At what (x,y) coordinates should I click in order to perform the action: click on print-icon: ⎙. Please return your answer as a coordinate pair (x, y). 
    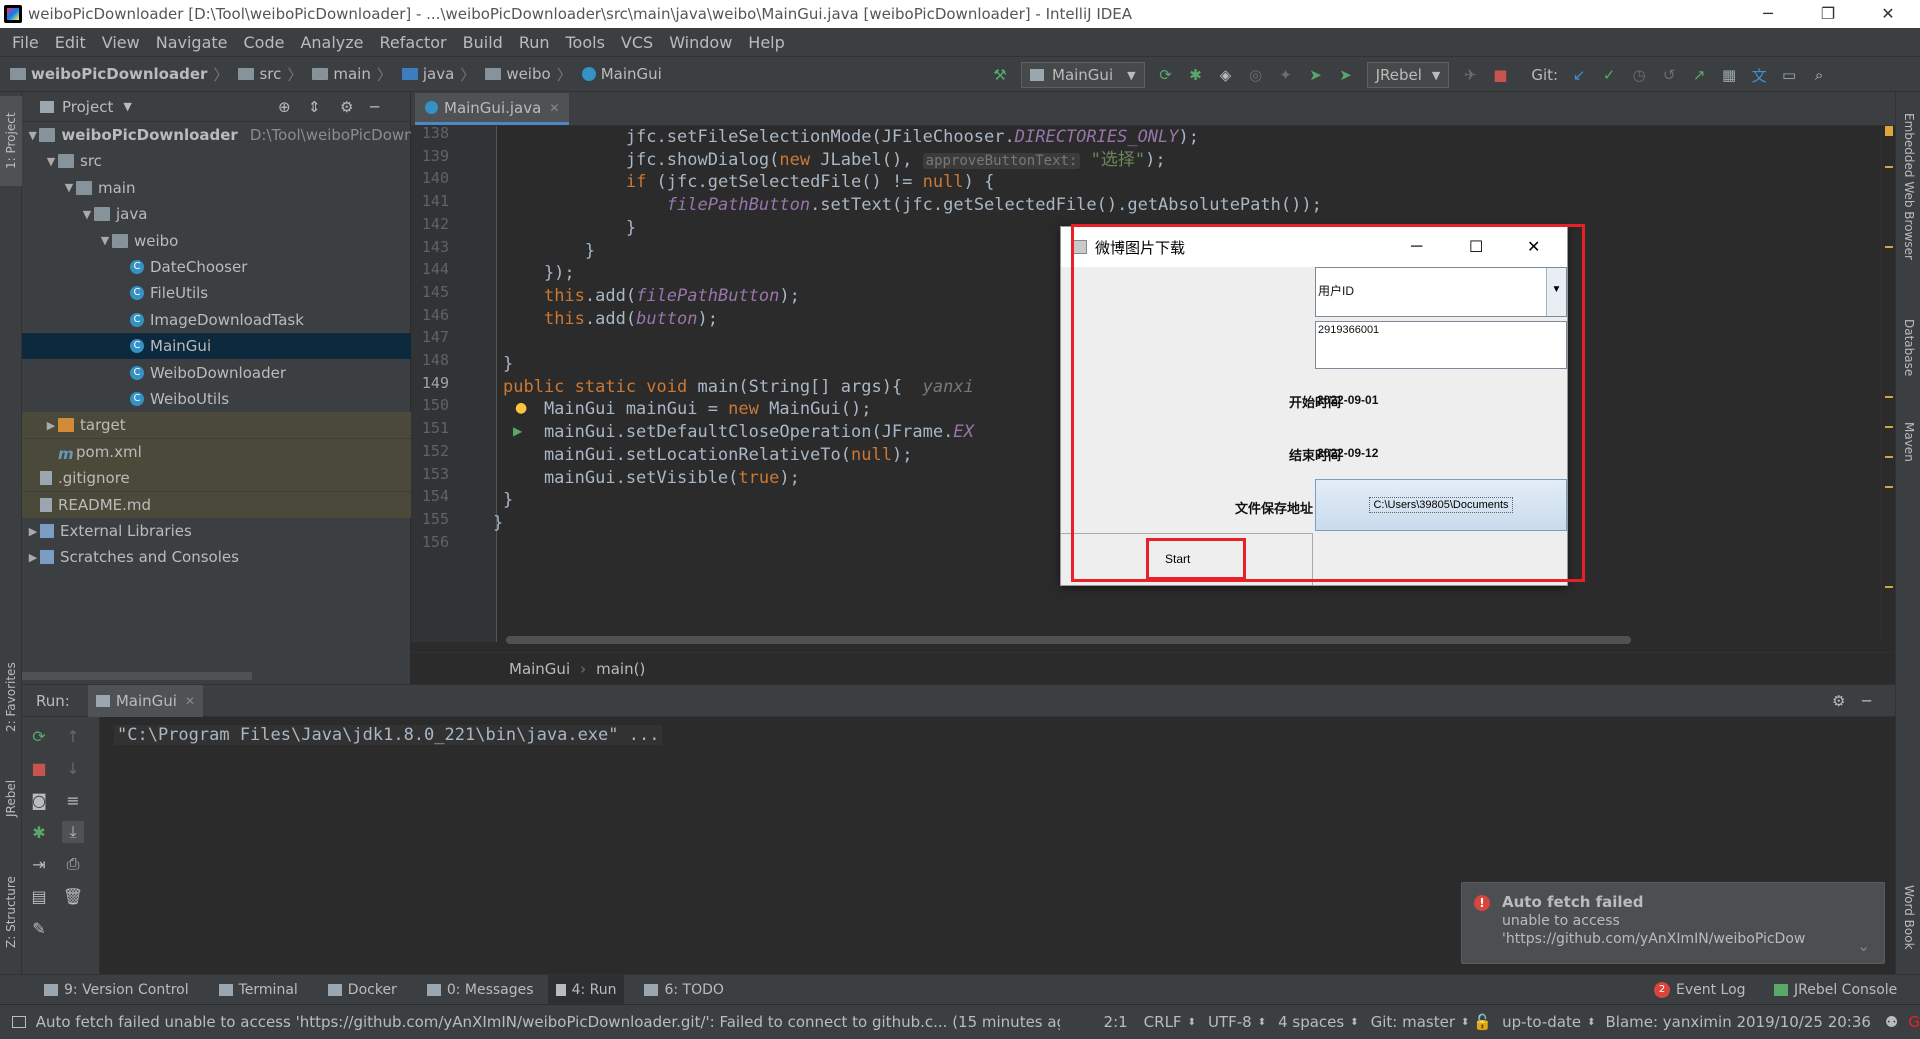
    Looking at the image, I should click on (73, 864).